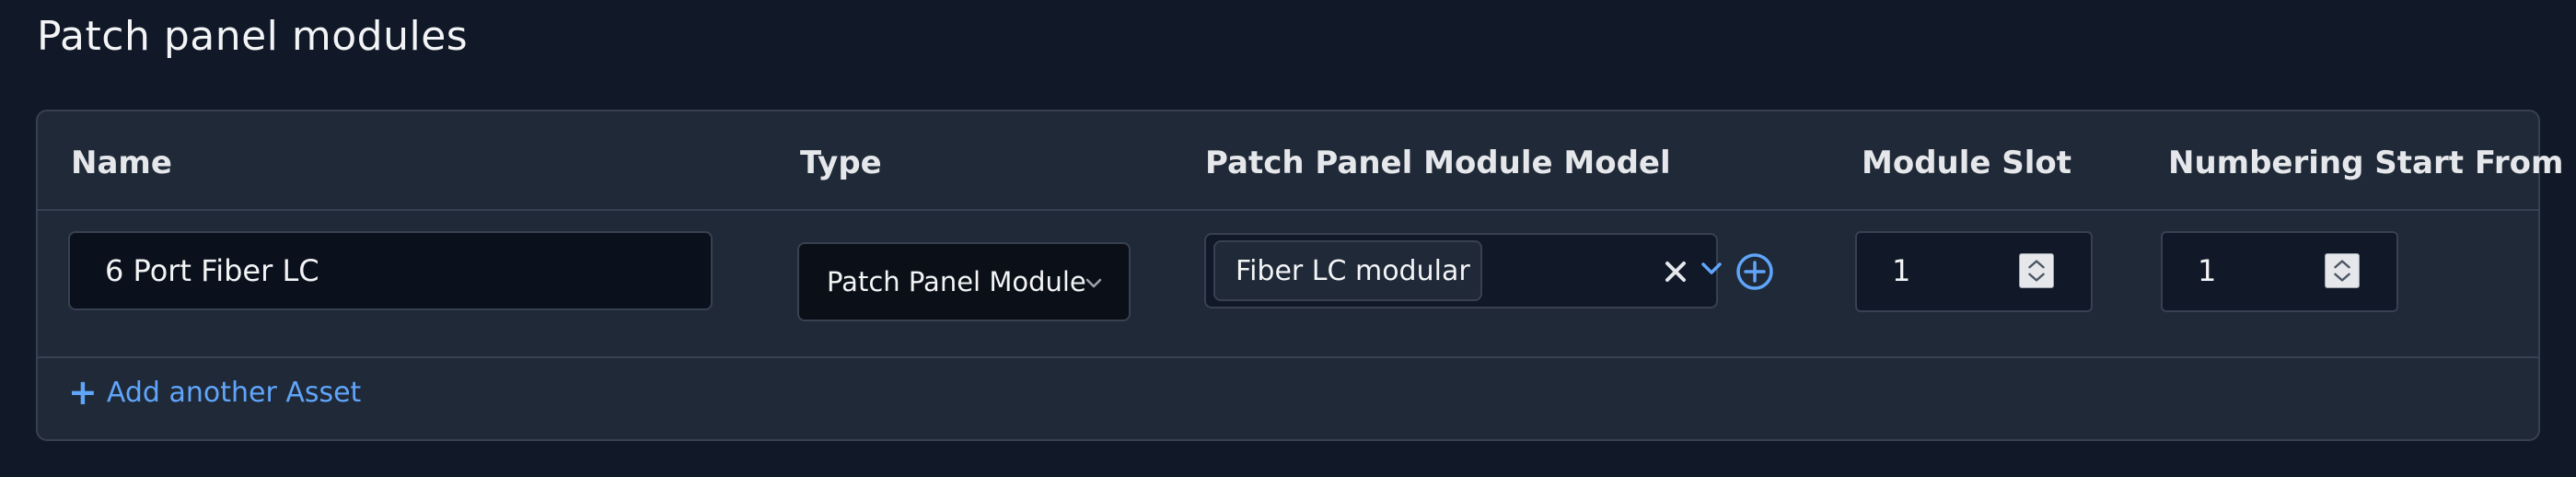 The height and width of the screenshot is (477, 2576). I want to click on type-select-value: Patch Panel Module, so click(956, 281).